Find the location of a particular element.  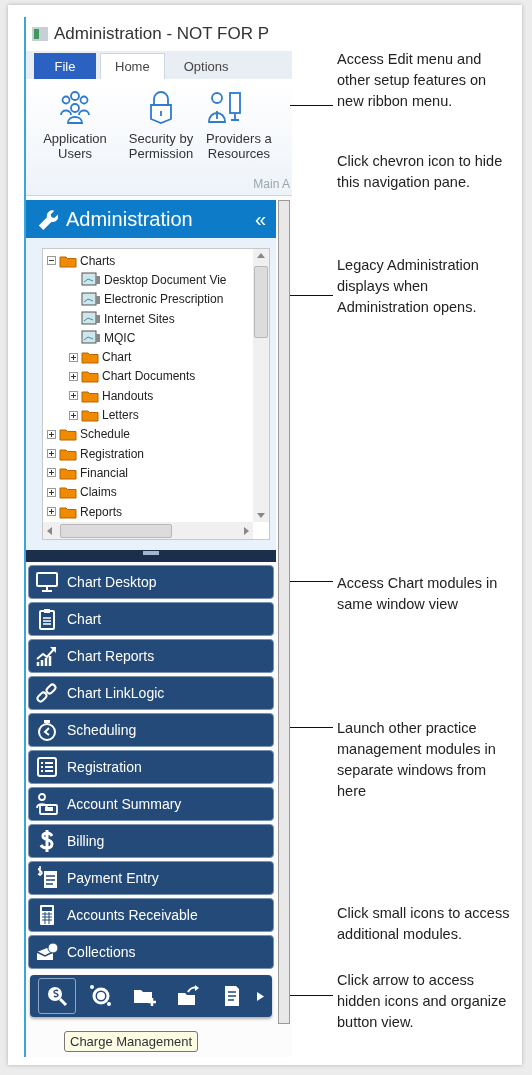

tree-item: Chart Documents is located at coordinates (149, 376).